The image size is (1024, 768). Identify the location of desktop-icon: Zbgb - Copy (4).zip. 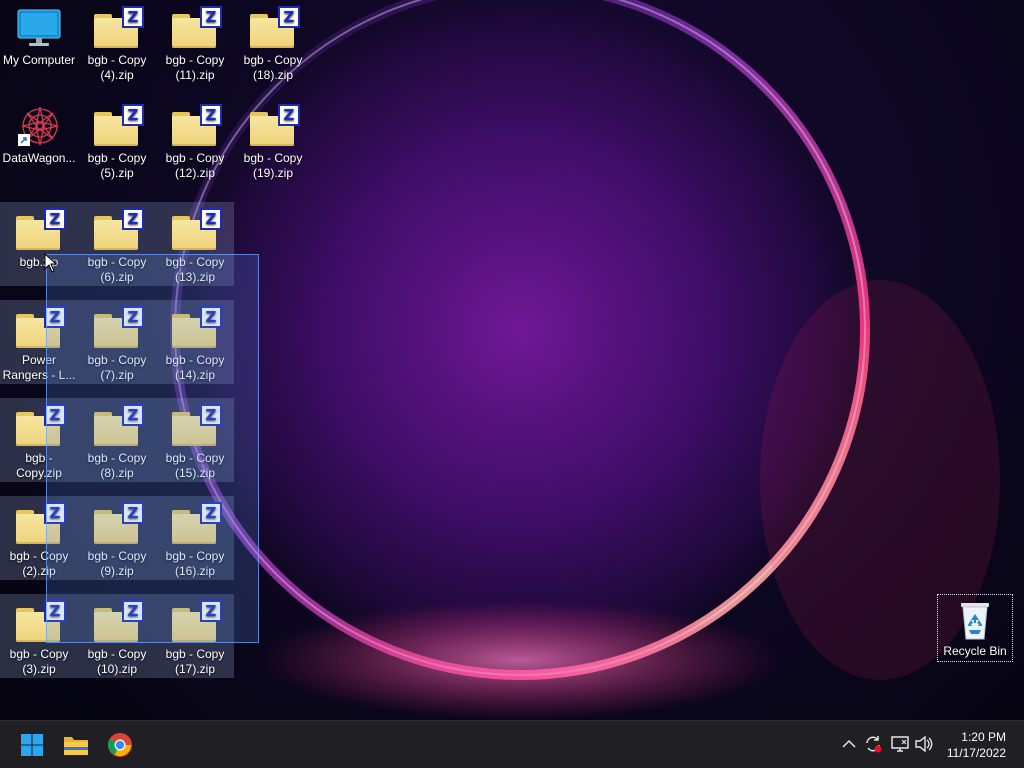
(117, 47).